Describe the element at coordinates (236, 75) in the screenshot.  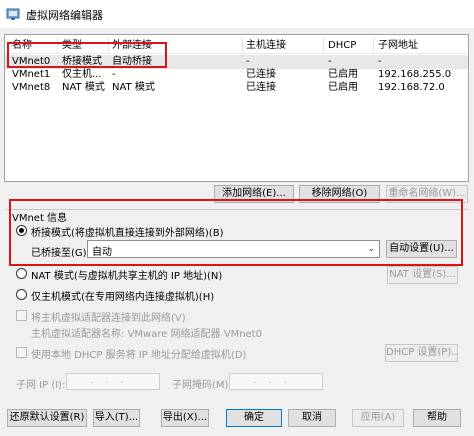
I see `table-row-vmnet1: VMnet1 仅主机... - 已连接 已启用 192.168.255.0` at that location.